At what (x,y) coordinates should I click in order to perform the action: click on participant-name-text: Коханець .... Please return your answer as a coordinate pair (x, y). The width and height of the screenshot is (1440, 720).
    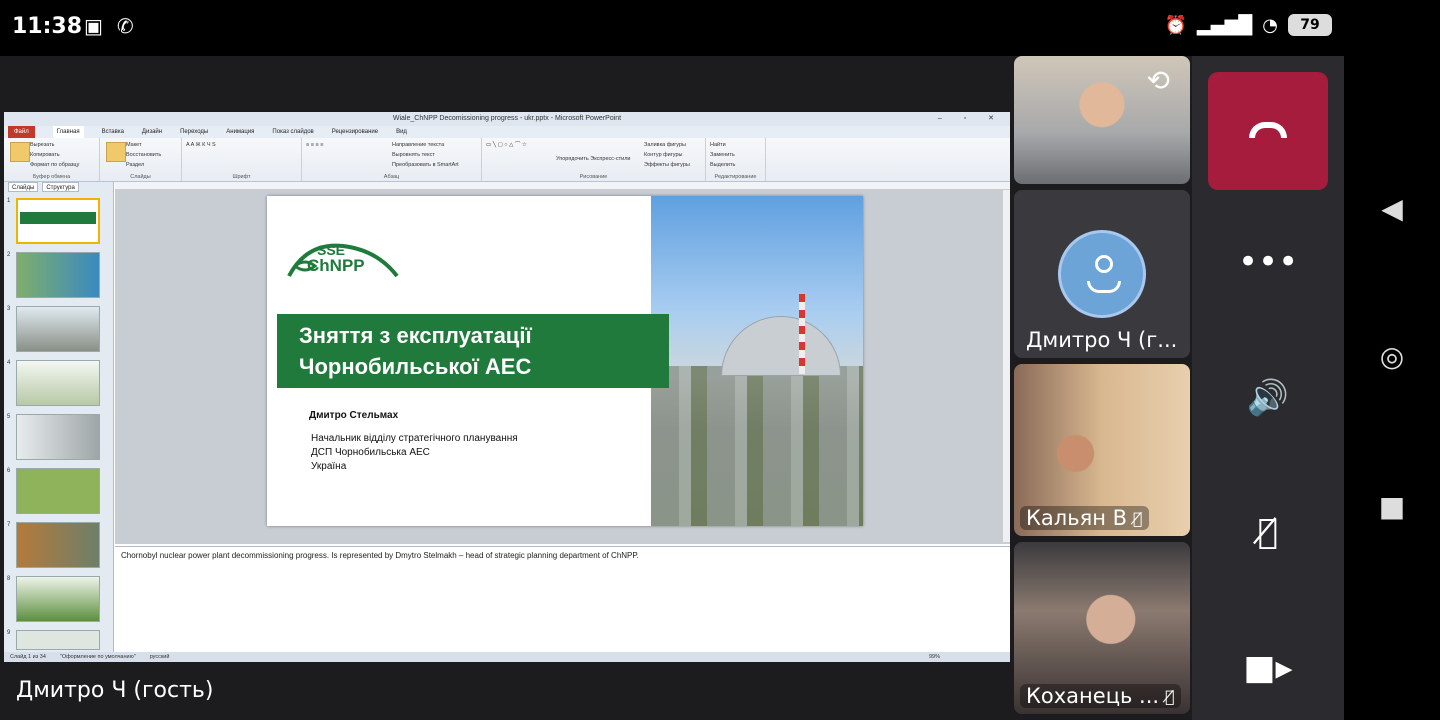
    Looking at the image, I should click on (1093, 696).